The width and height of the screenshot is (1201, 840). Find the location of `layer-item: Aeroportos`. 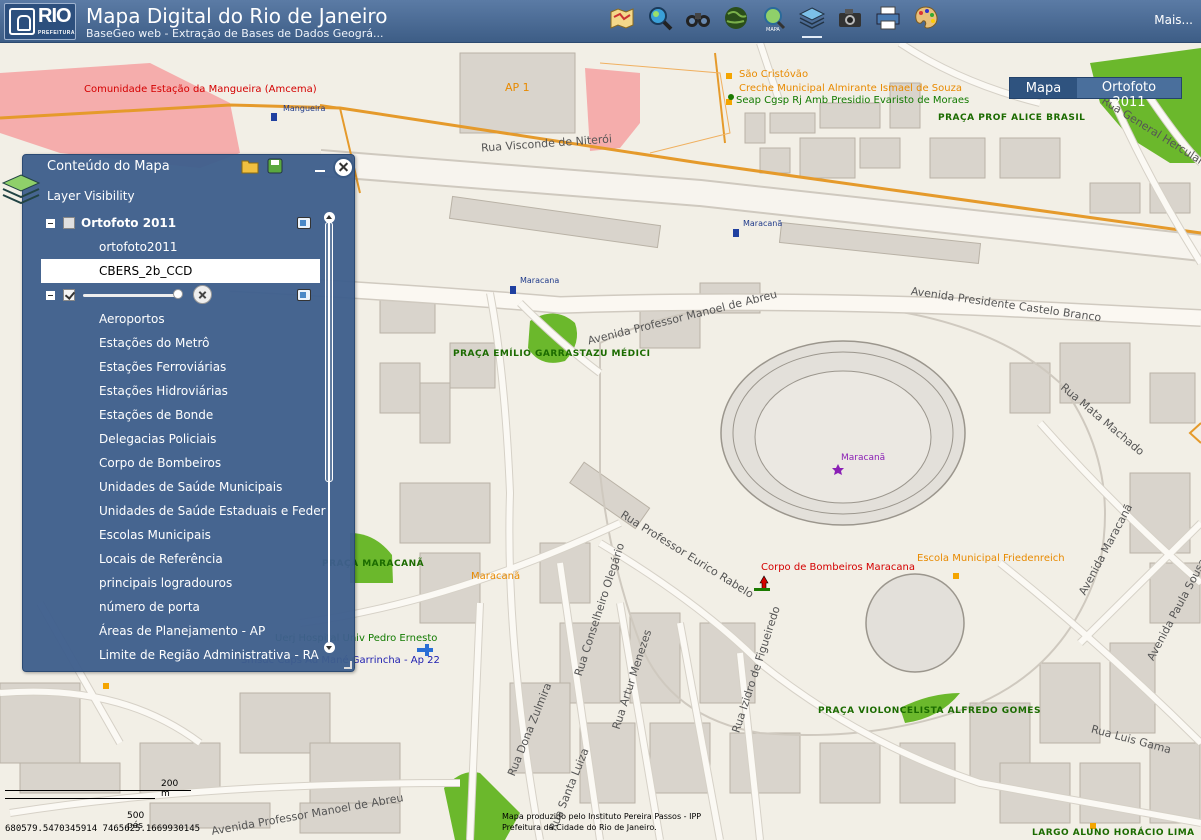

layer-item: Aeroportos is located at coordinates (174, 319).